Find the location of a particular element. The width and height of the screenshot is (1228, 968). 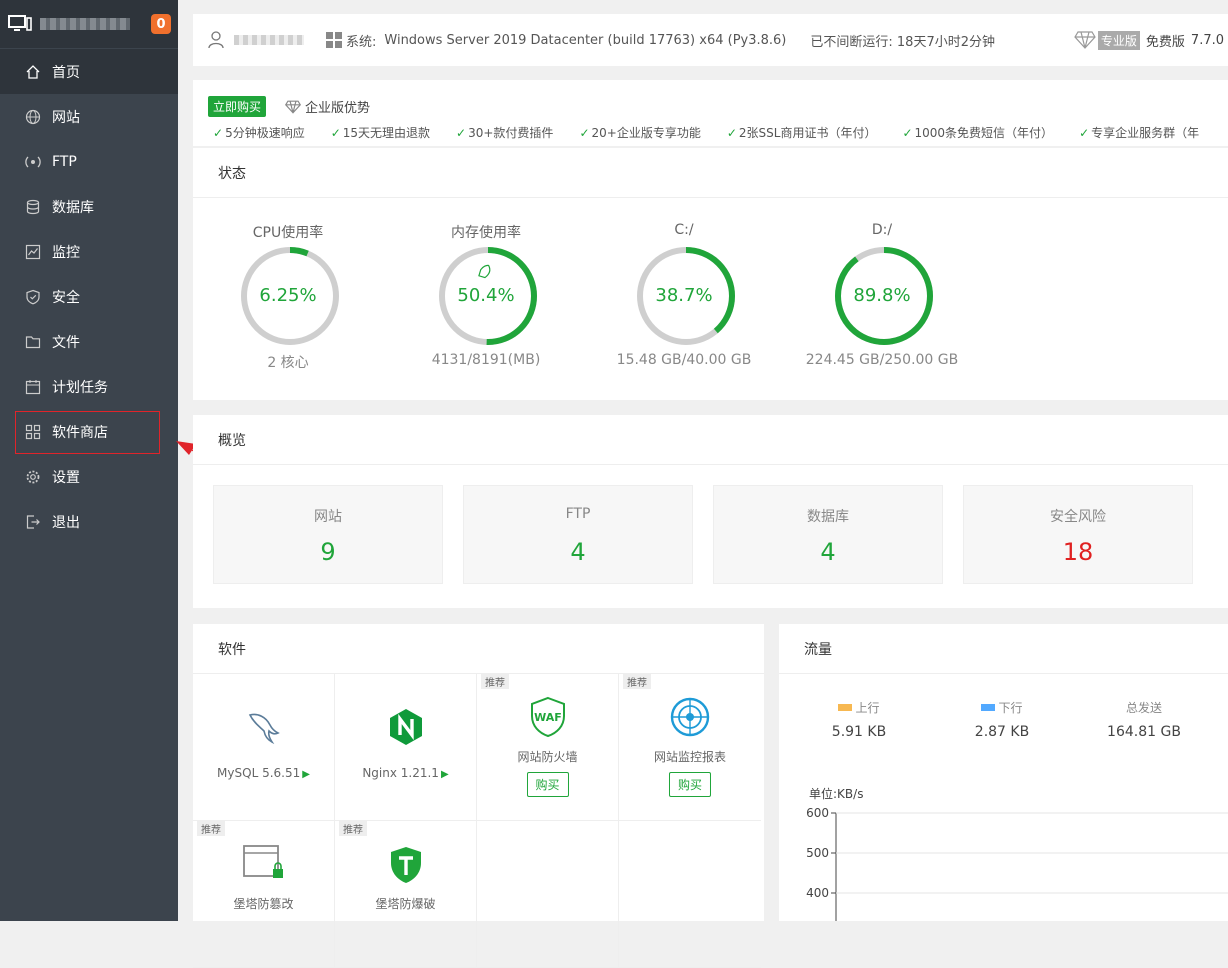

software-anti-bruteforce: 推荐 堡塔防爆破 is located at coordinates (406, 894).